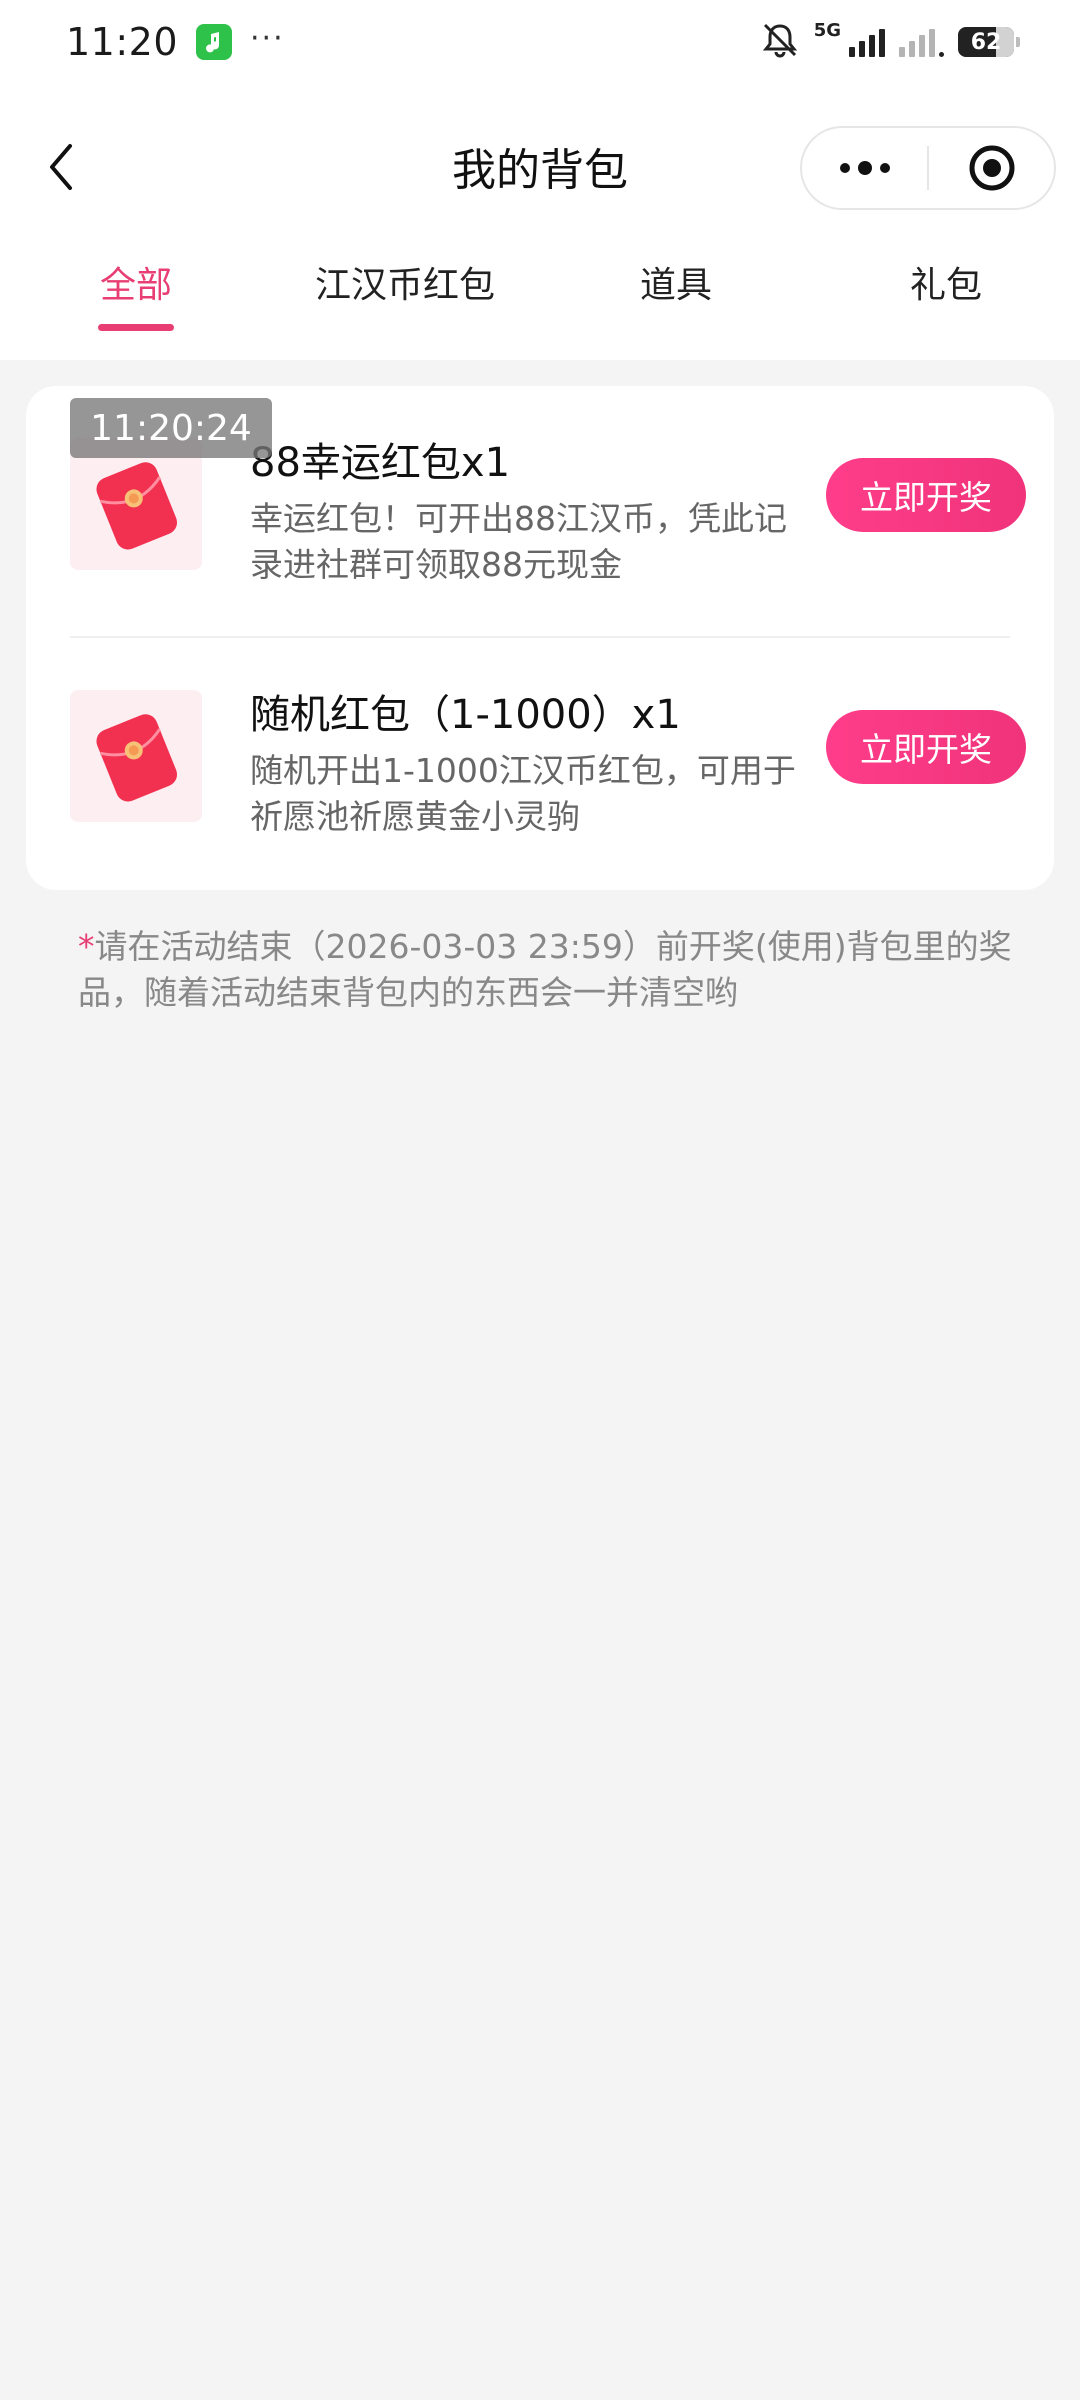 The image size is (1080, 2400). I want to click on tab-props: 道具, so click(676, 298).